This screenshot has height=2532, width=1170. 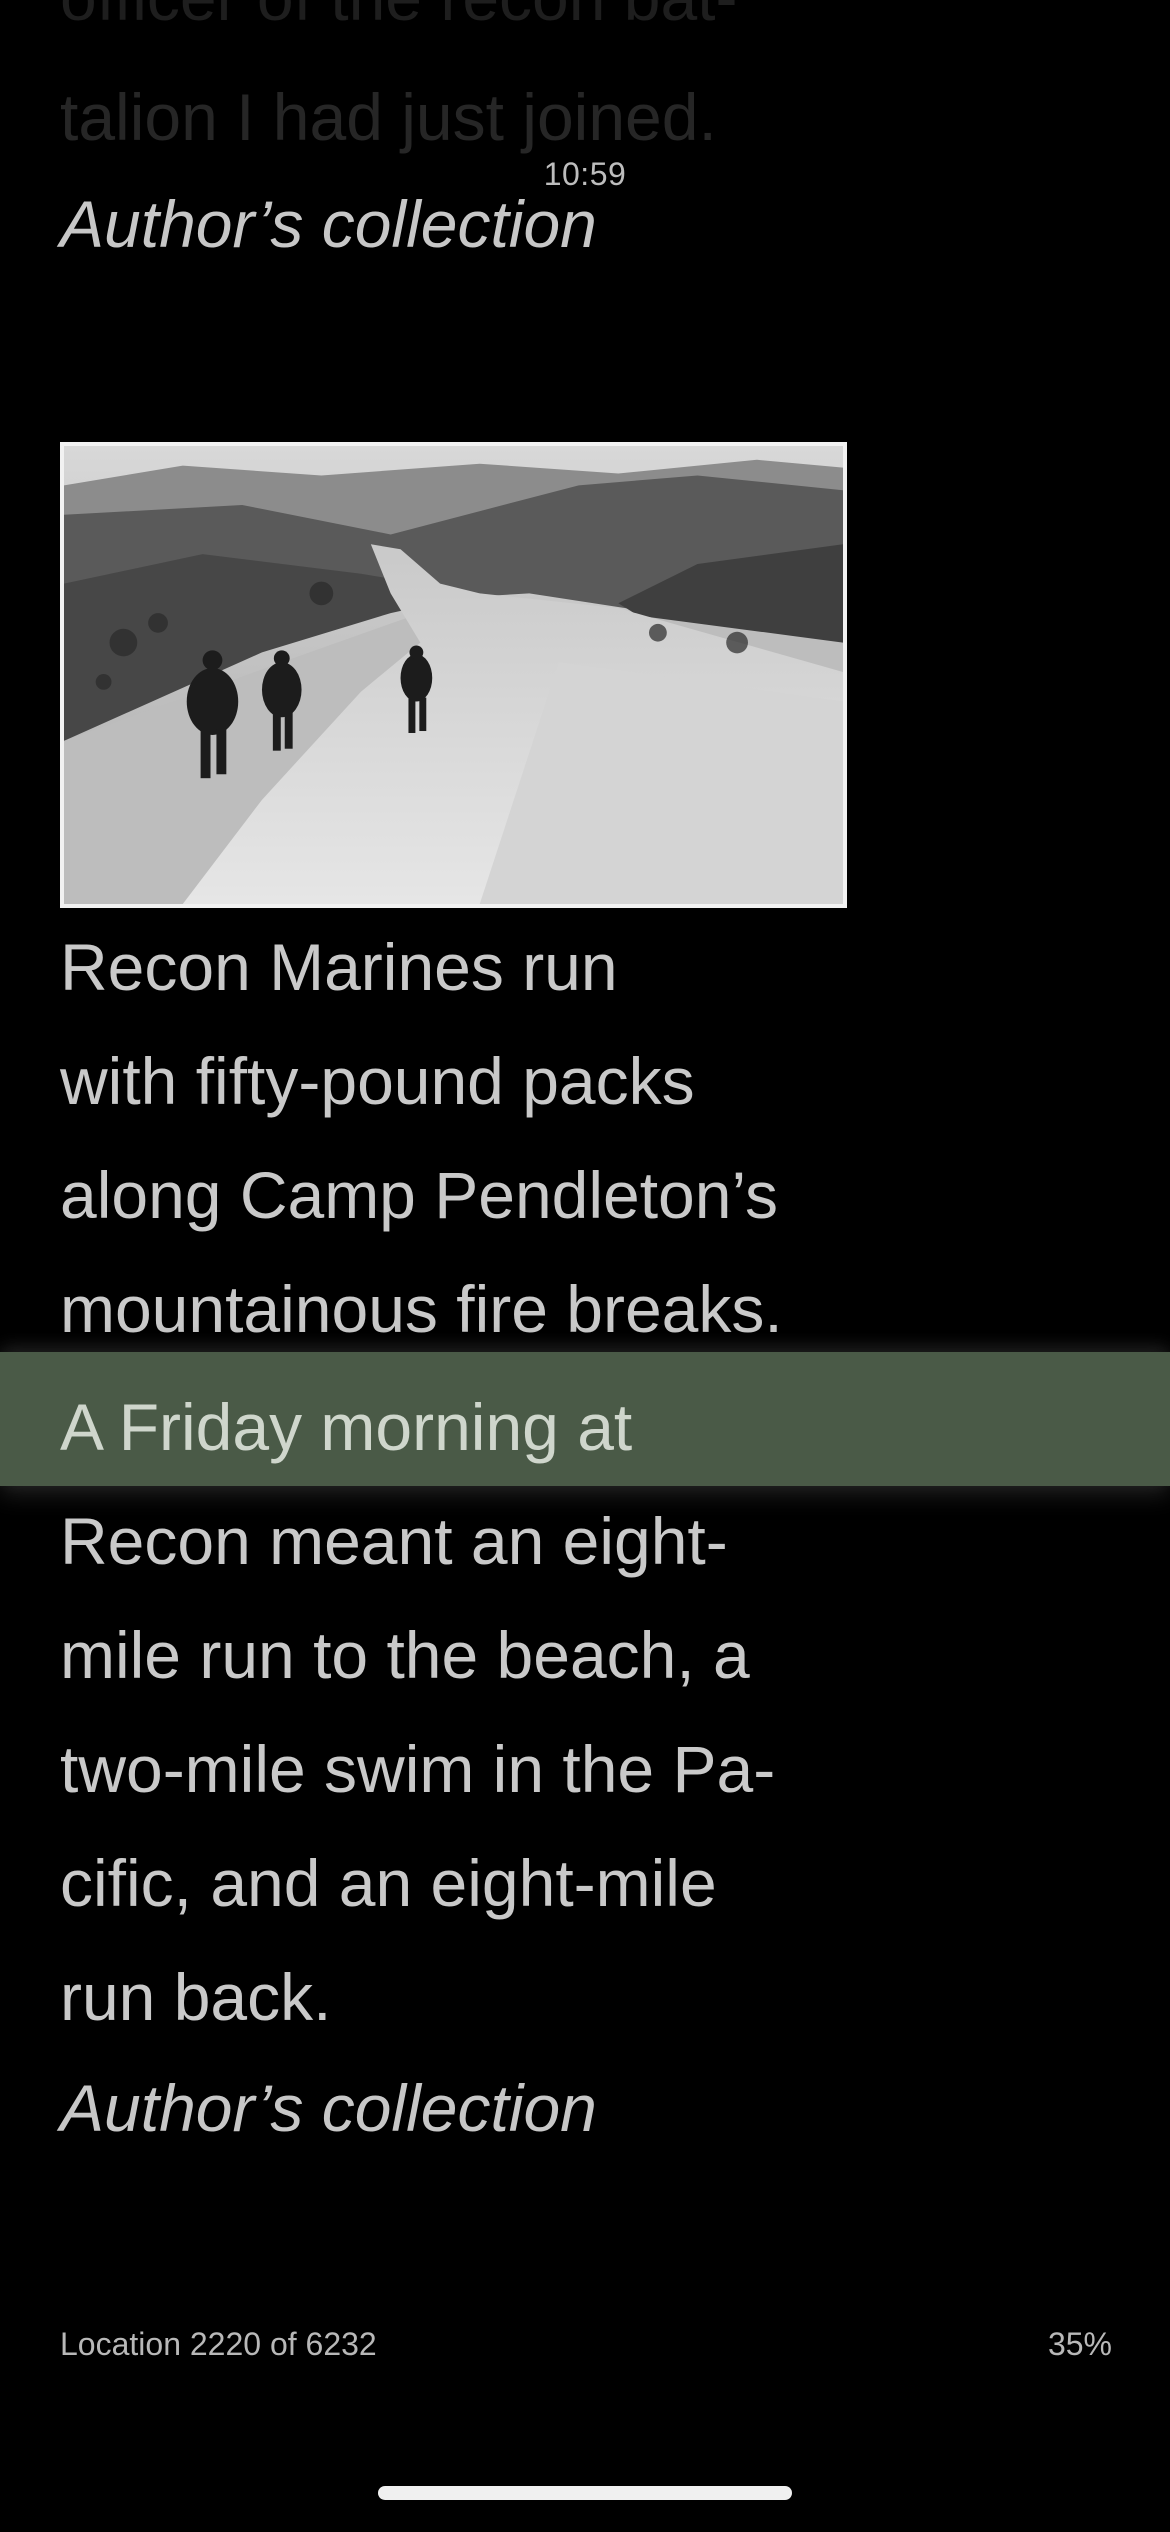 I want to click on reading-location: Location 2220 of 6232, so click(x=218, y=2344).